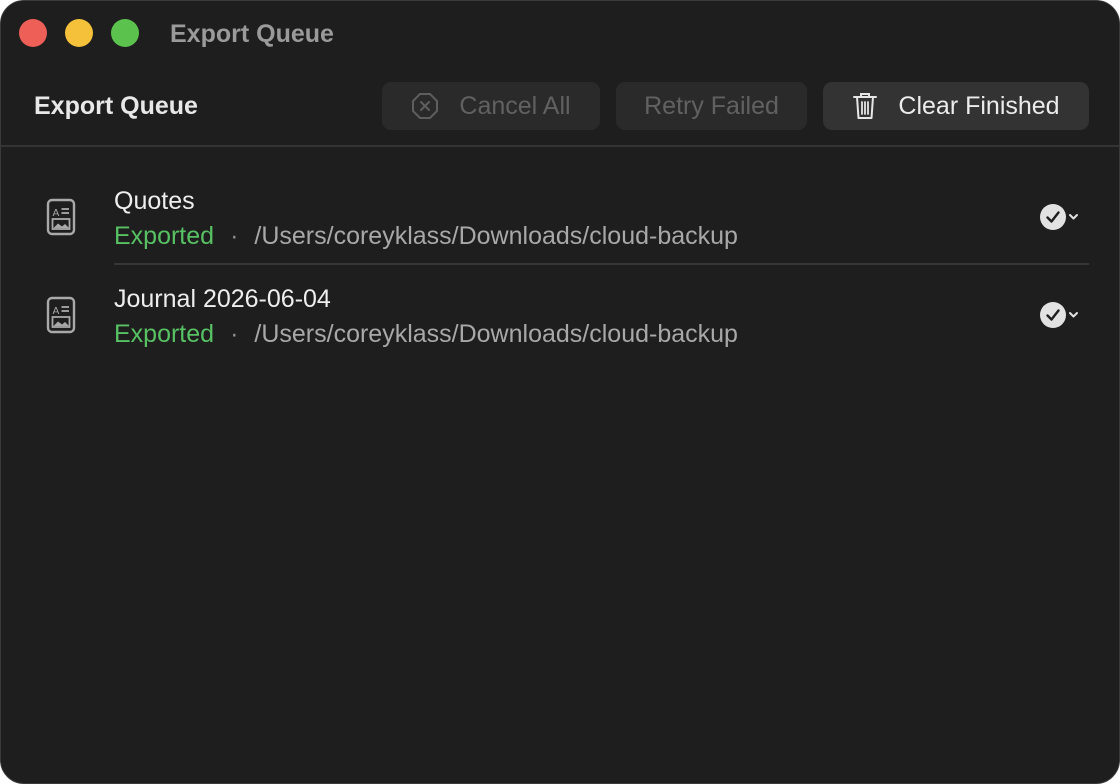 The height and width of the screenshot is (784, 1120). What do you see at coordinates (515, 105) in the screenshot?
I see `cancel-all-label: Cancel All` at bounding box center [515, 105].